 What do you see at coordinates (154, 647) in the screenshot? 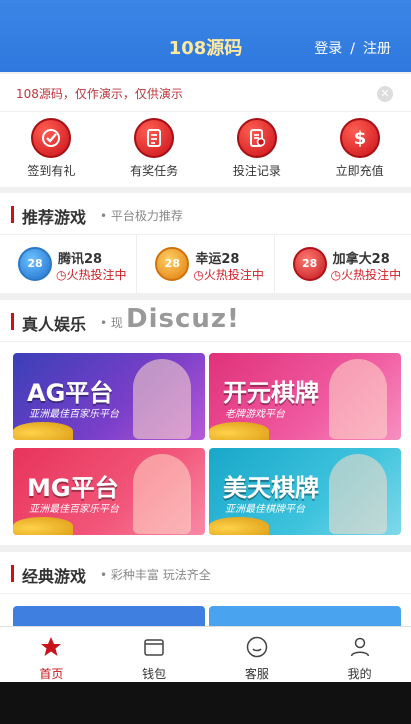
I see `wallet-icon` at bounding box center [154, 647].